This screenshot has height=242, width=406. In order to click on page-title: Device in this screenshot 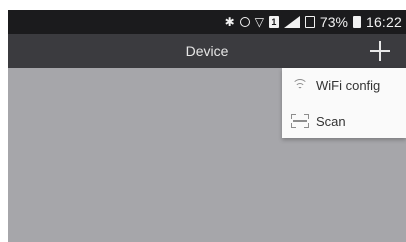, I will do `click(207, 51)`.